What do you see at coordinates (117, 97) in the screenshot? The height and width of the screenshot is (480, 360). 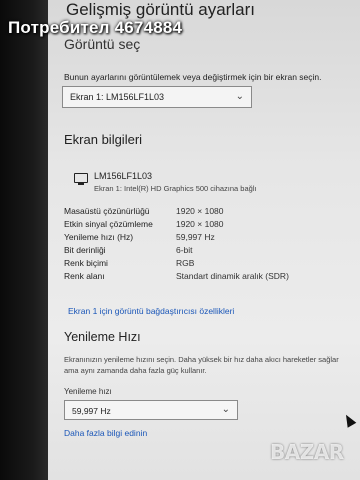 I see `display-dropdown-value: Ekran 1: LM156LF1L03` at bounding box center [117, 97].